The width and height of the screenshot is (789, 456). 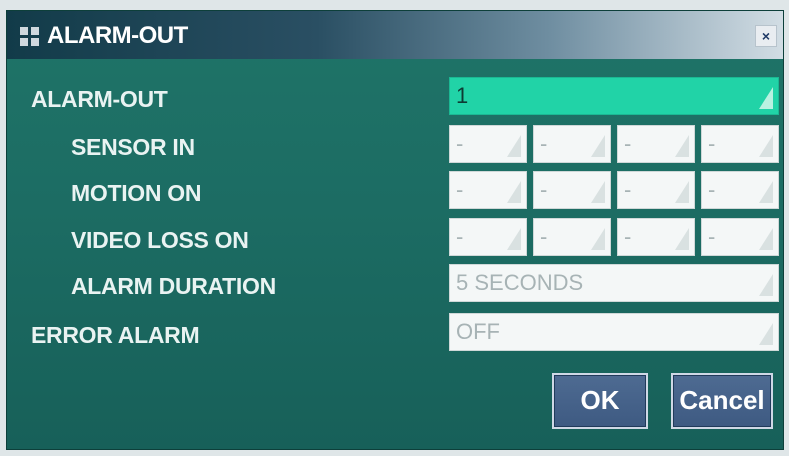 What do you see at coordinates (572, 144) in the screenshot?
I see `sensor-in-select-2: -` at bounding box center [572, 144].